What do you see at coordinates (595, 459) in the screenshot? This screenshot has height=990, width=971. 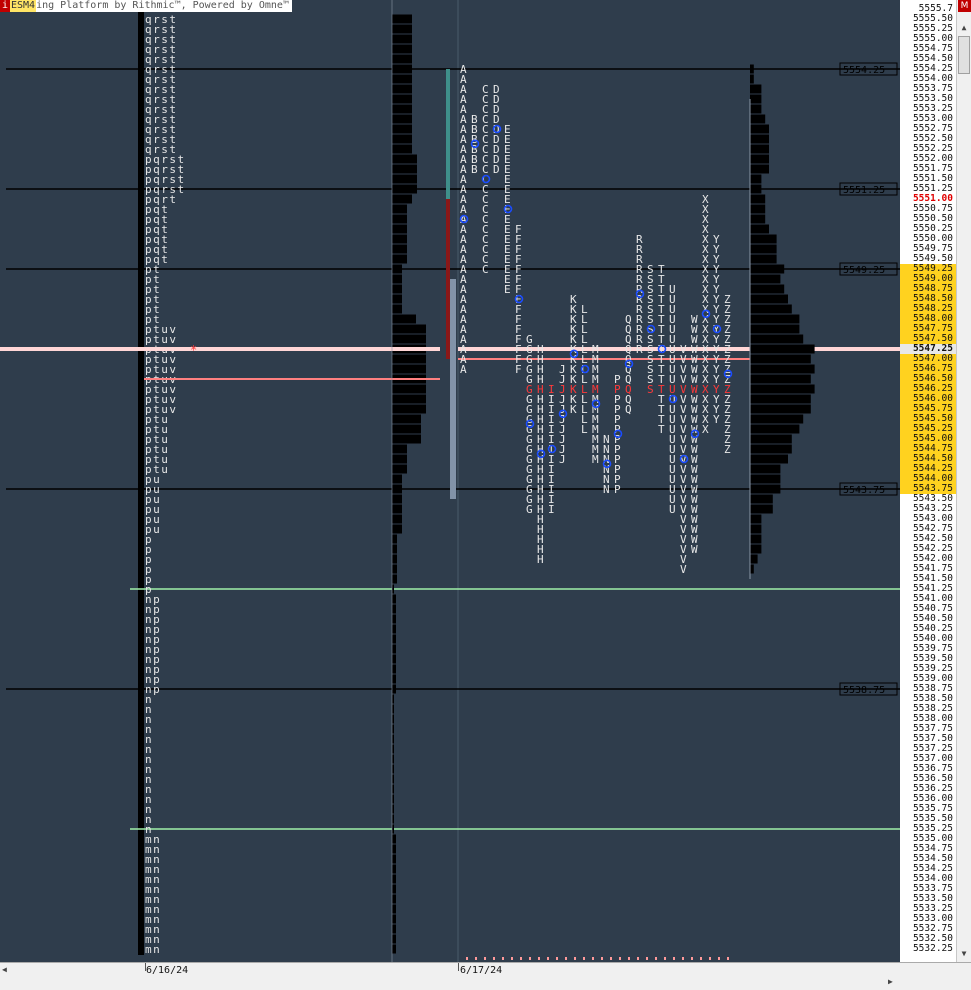 I see `tpo-letter-M: M` at bounding box center [595, 459].